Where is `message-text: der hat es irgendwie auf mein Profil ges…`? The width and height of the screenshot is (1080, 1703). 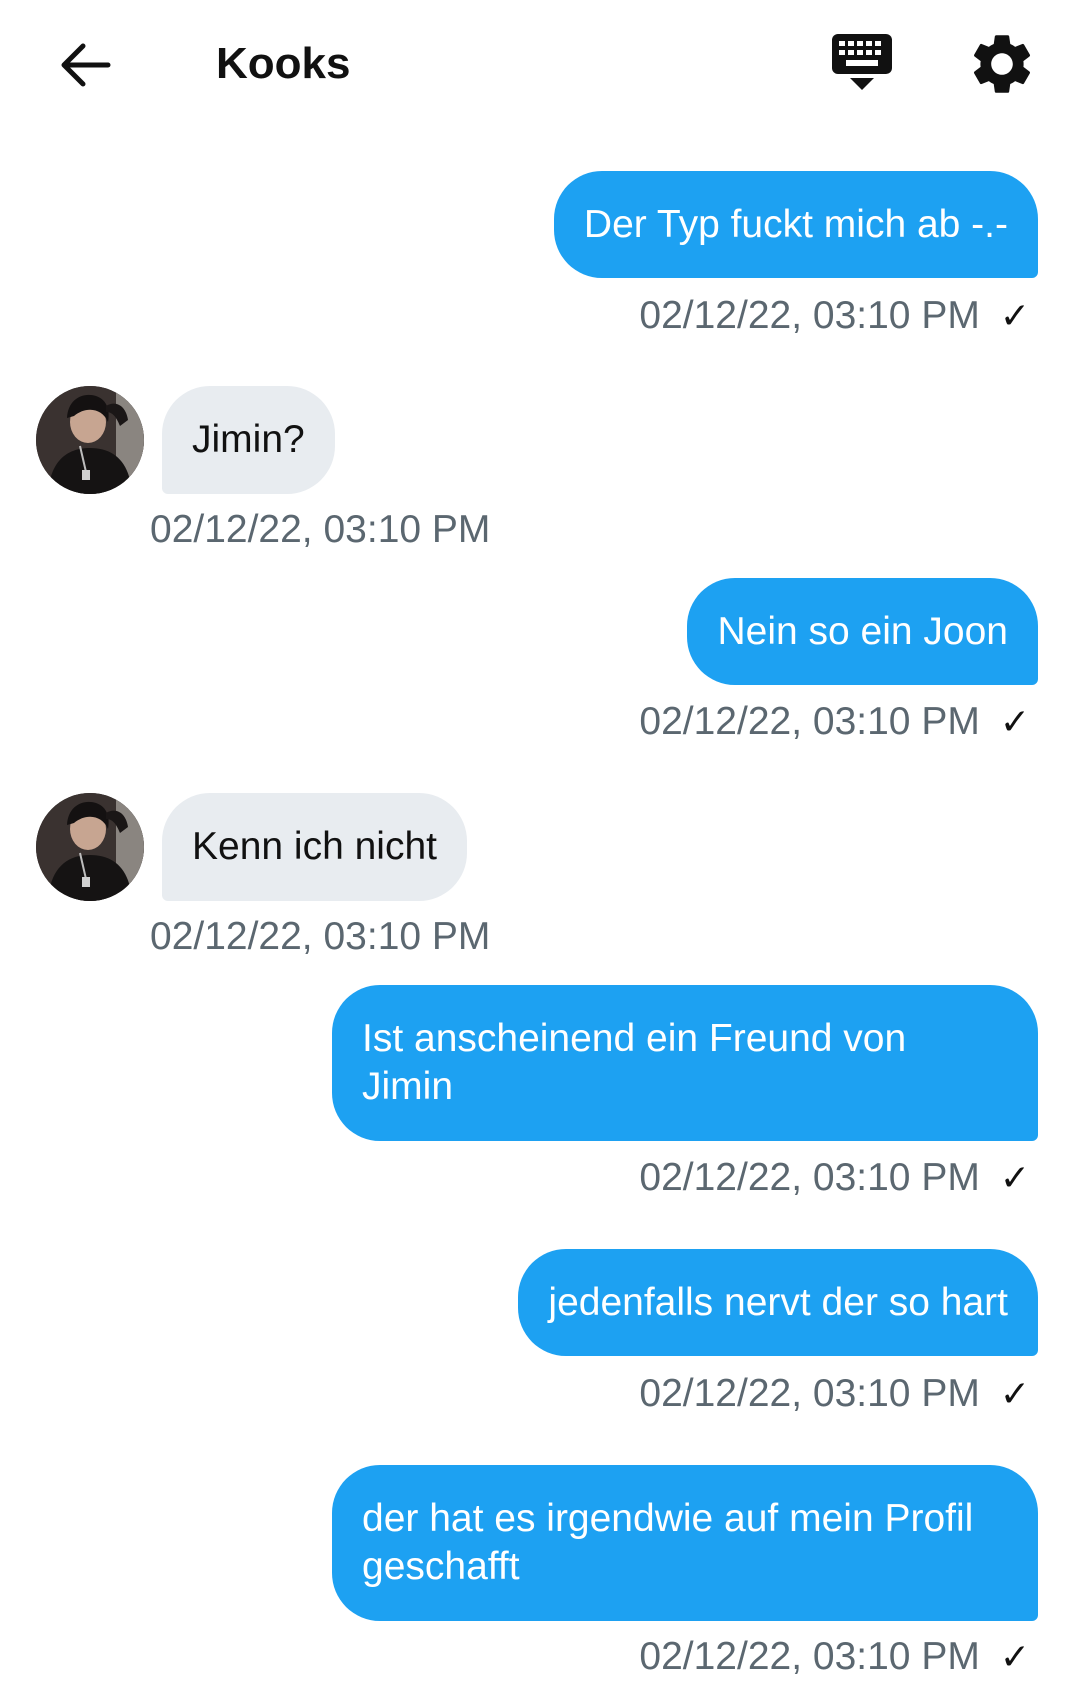 message-text: der hat es irgendwie auf mein Profil ges… is located at coordinates (668, 1542).